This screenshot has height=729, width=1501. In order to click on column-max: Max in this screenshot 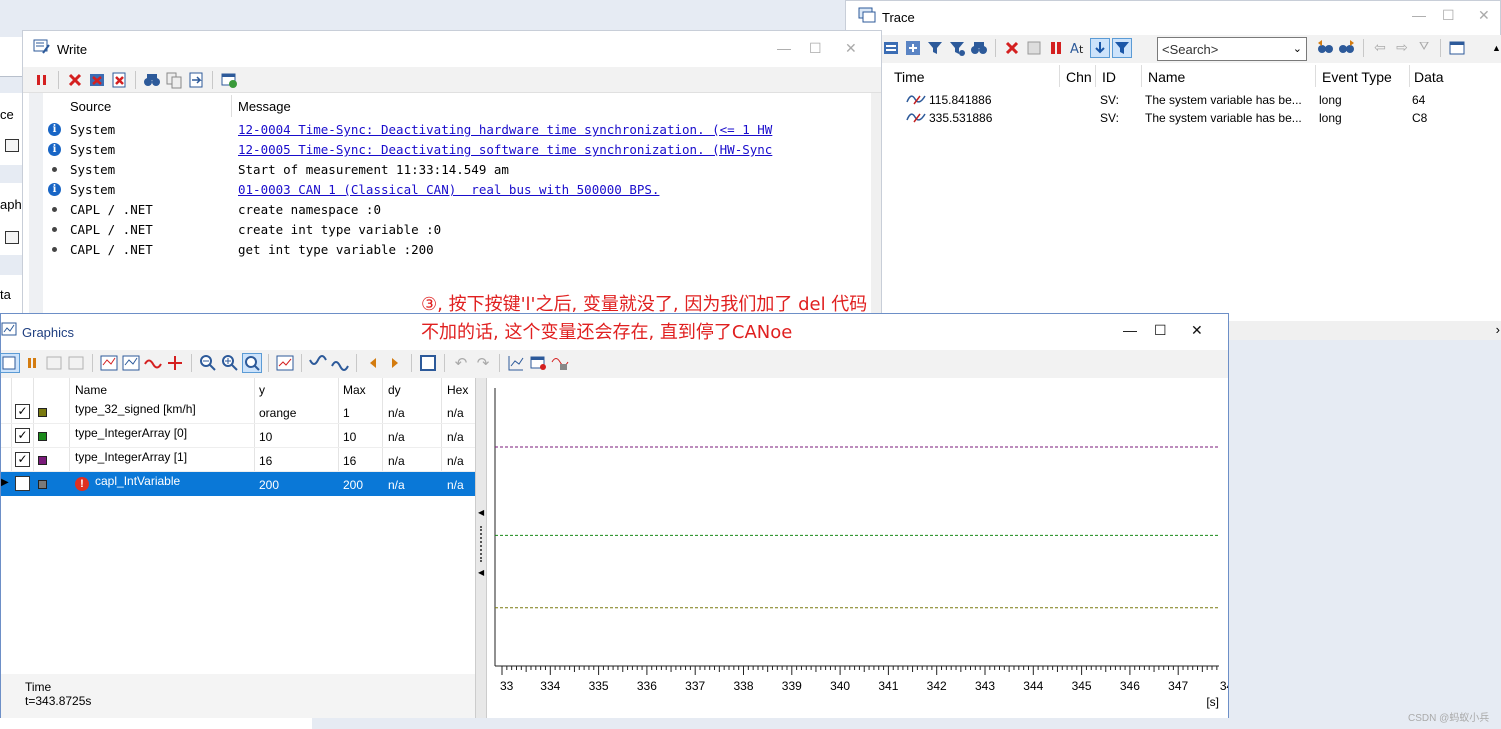, I will do `click(354, 390)`.